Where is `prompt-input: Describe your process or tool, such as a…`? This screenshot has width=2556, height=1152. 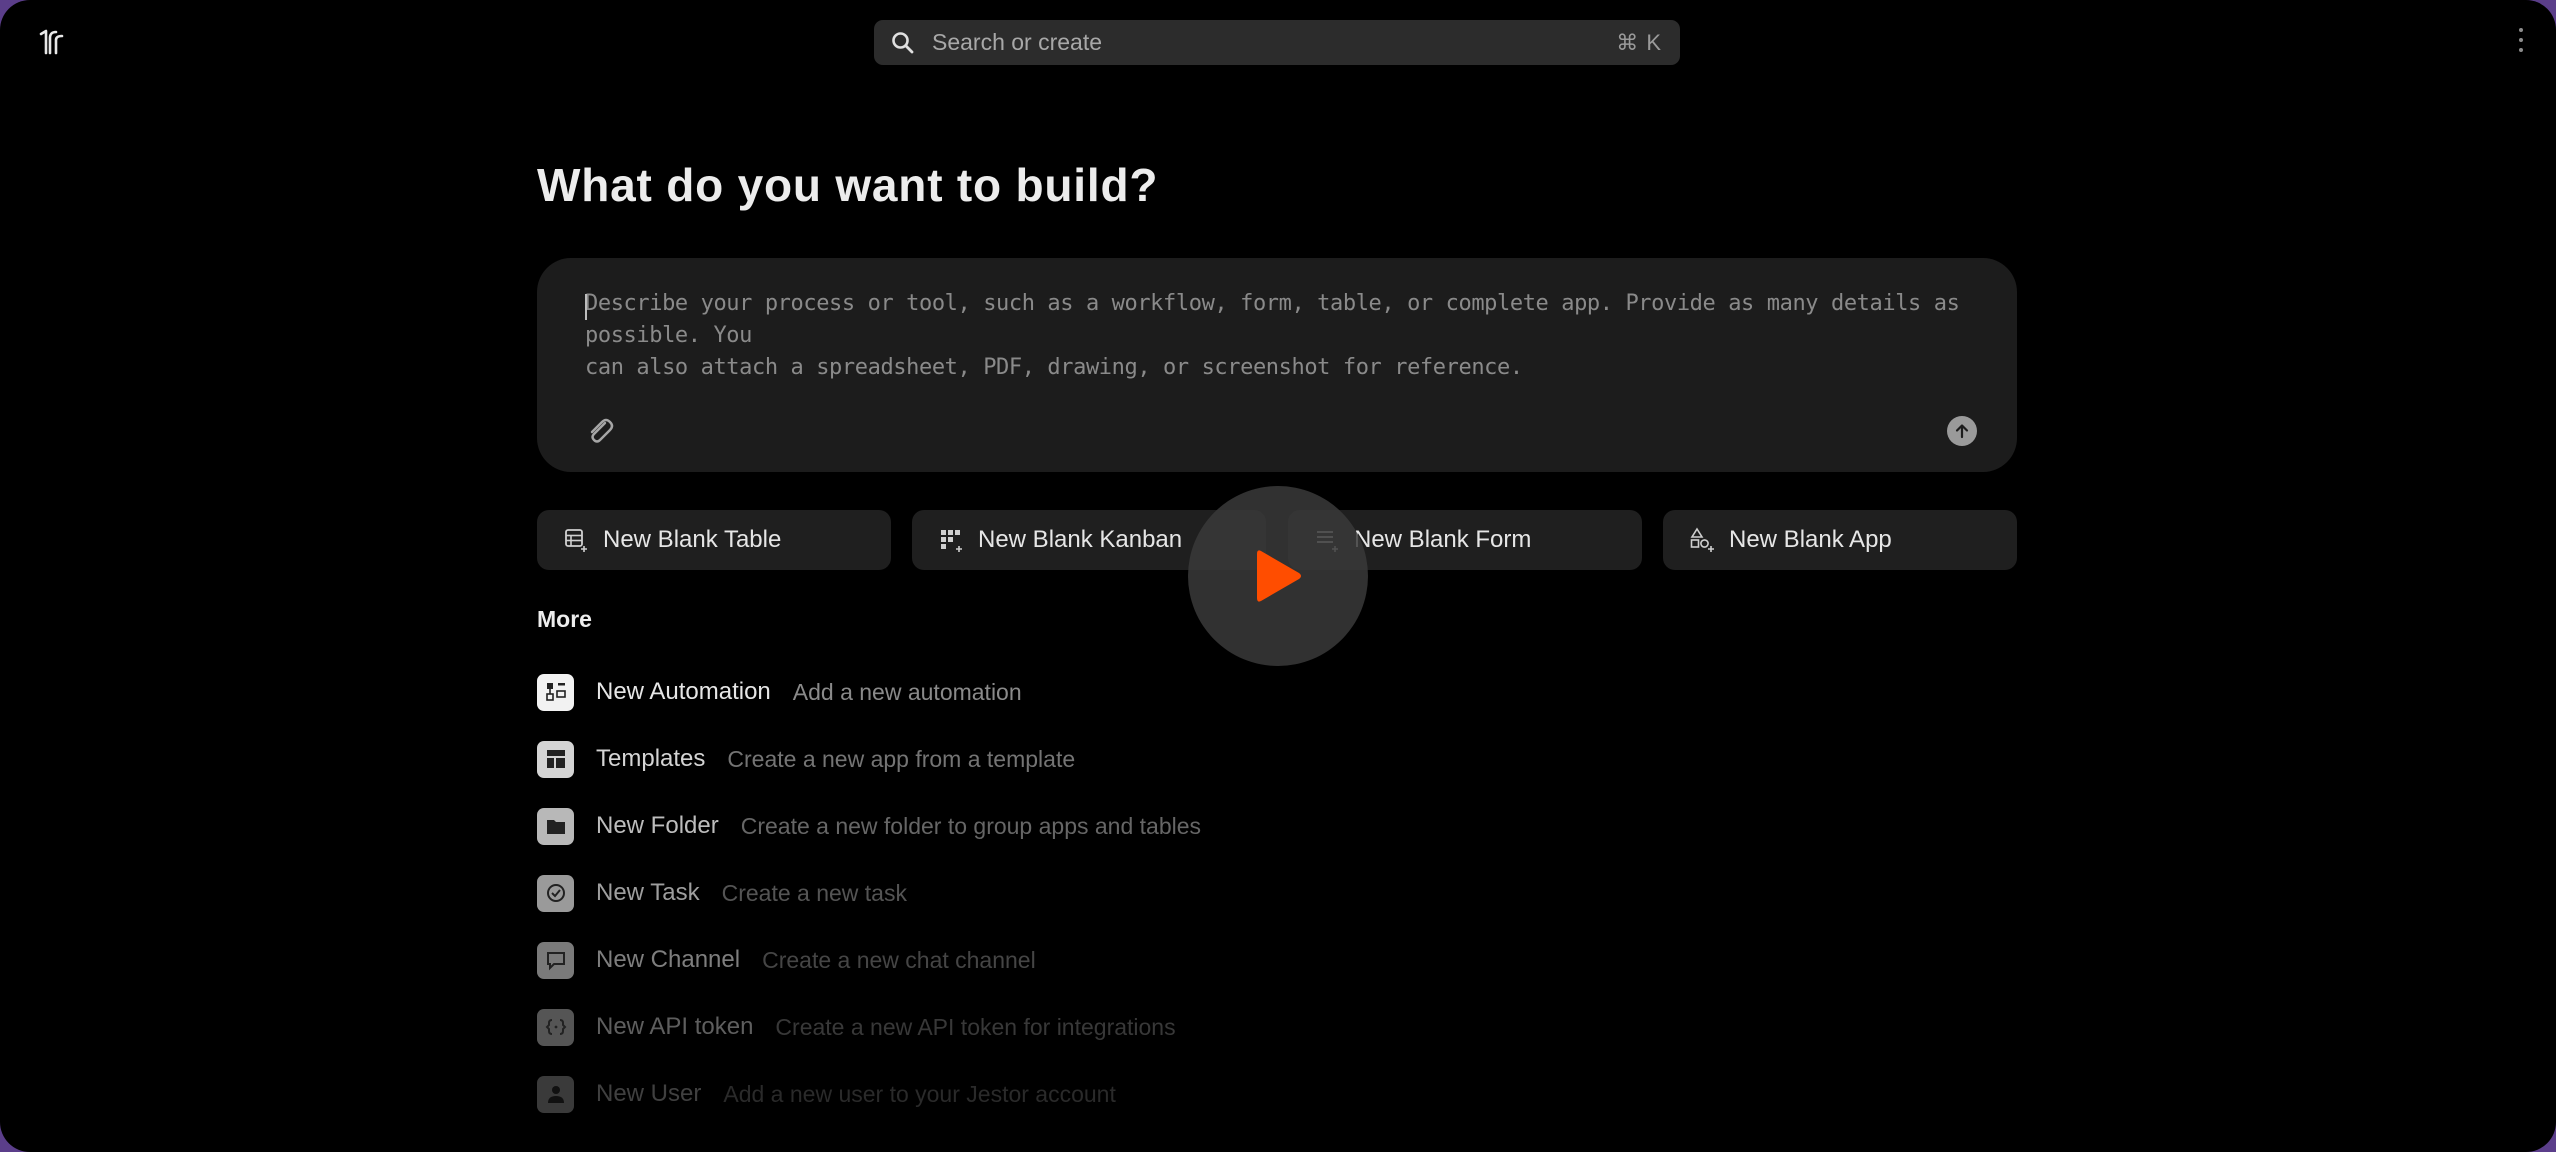
prompt-input: Describe your process or tool, such as a… is located at coordinates (1277, 365).